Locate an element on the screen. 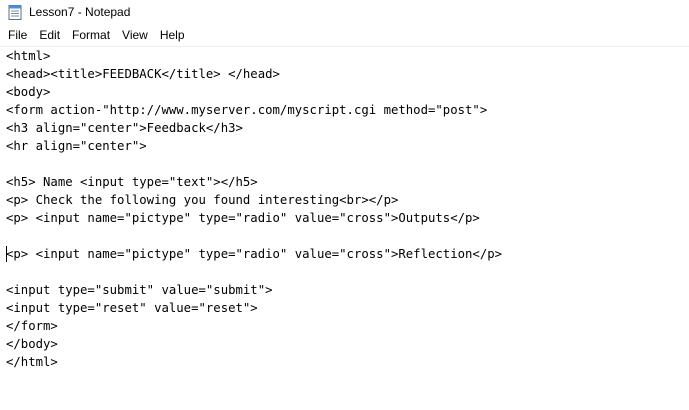 This screenshot has height=410, width=689. title-bar: Lesson7 - Notepad is located at coordinates (344, 12).